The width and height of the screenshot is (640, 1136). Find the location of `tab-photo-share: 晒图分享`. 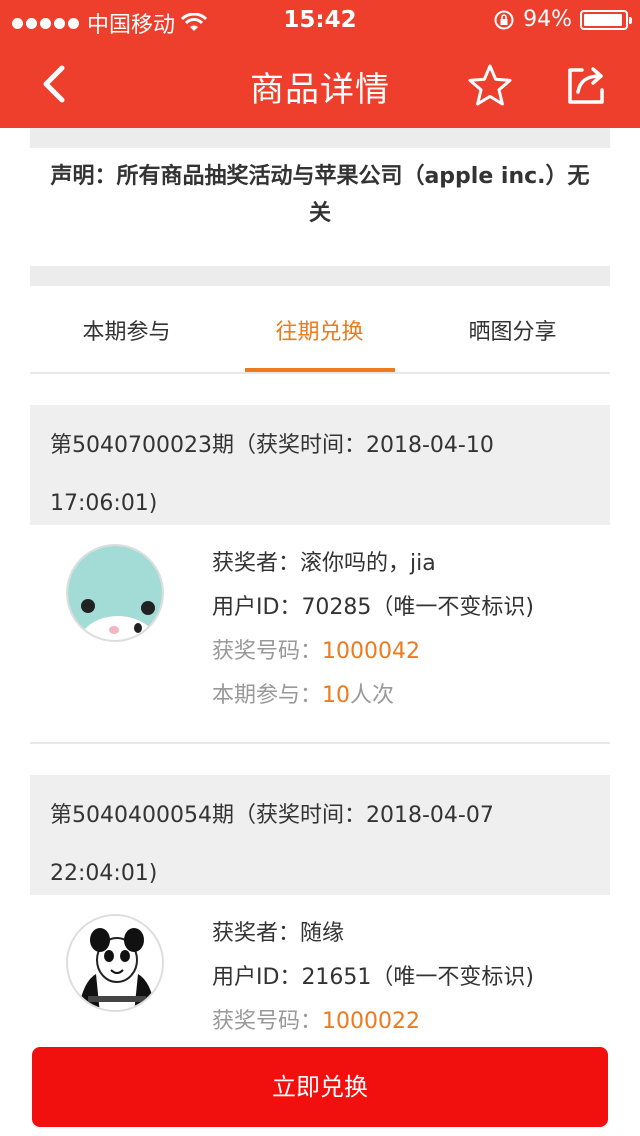

tab-photo-share: 晒图分享 is located at coordinates (512, 330).